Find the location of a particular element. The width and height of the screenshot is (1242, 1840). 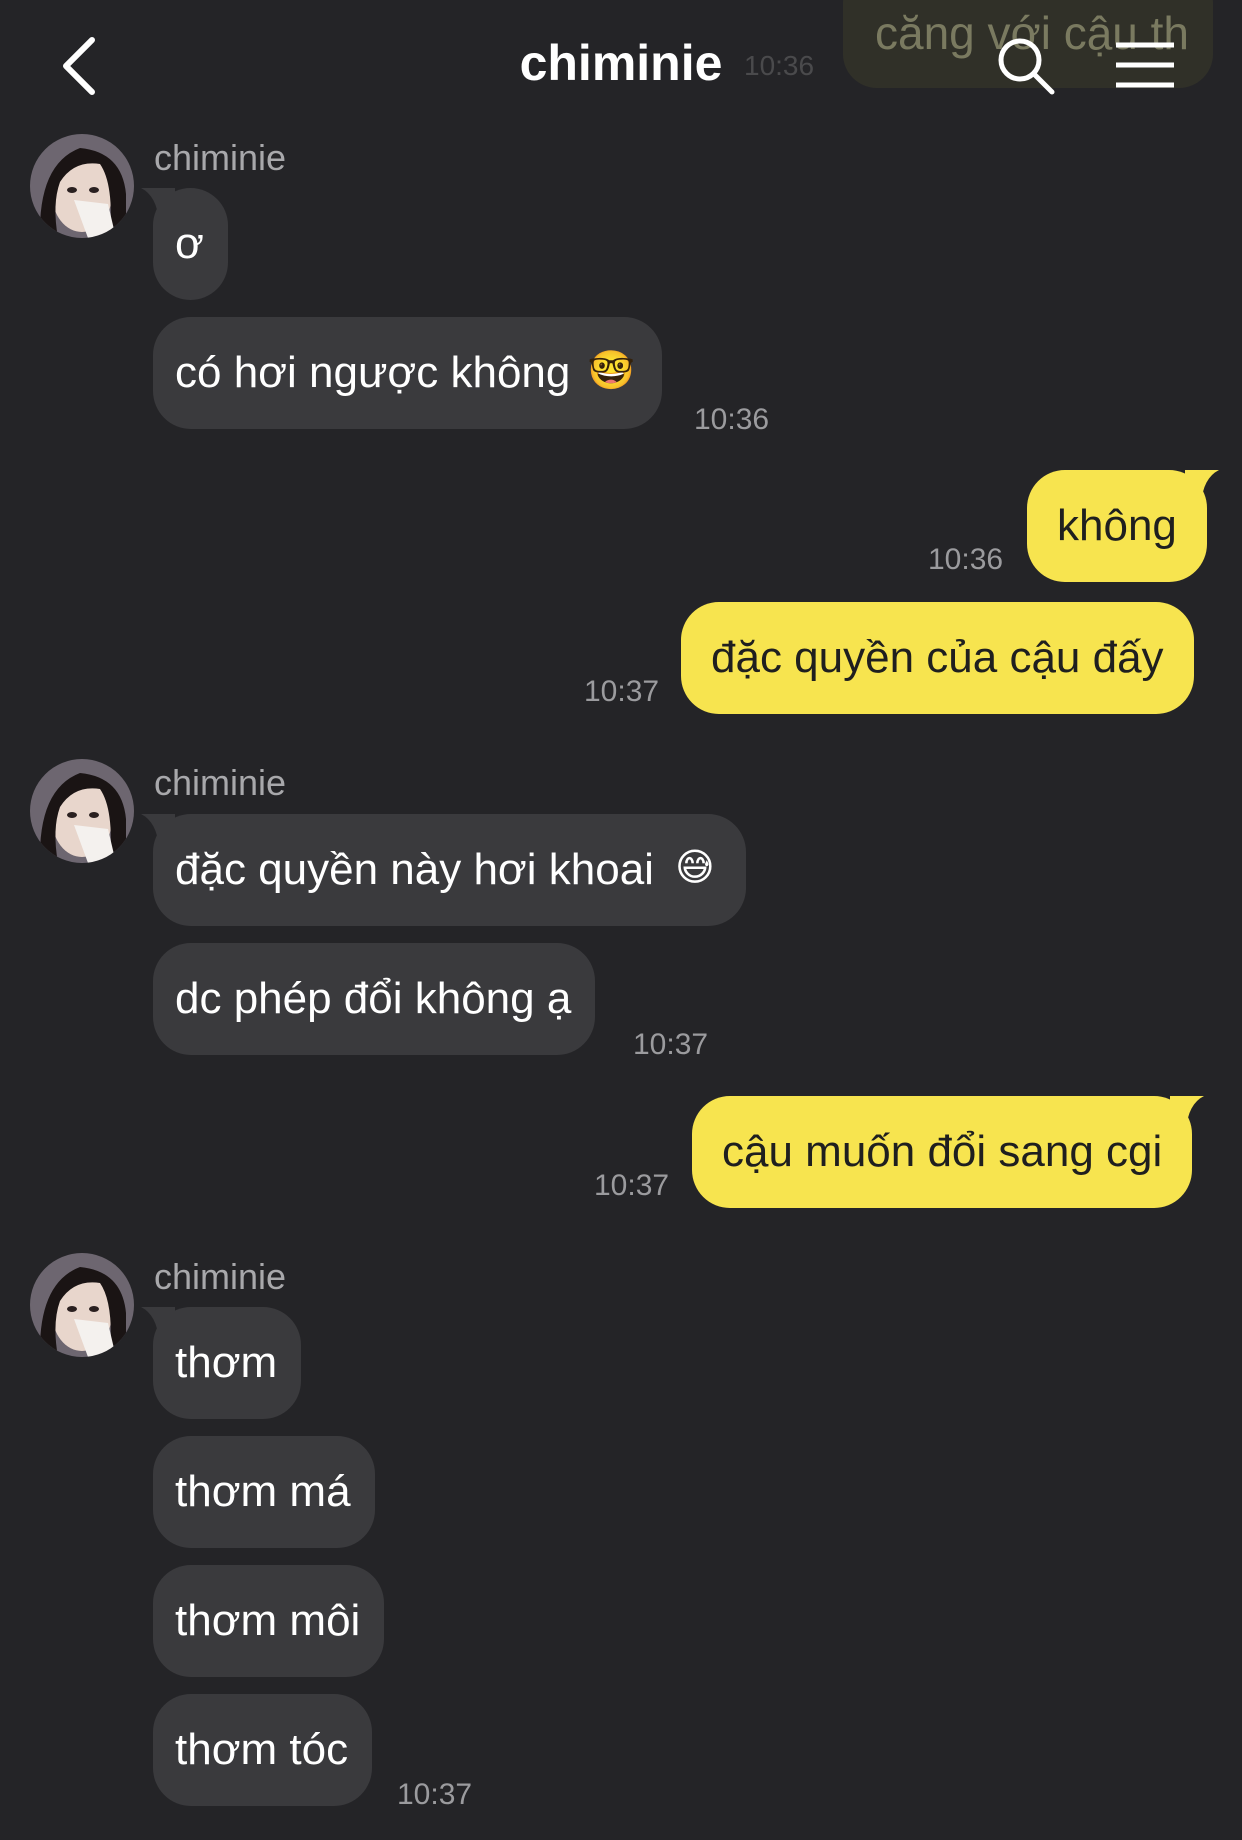

message-text: thơm tóc is located at coordinates (262, 1749).